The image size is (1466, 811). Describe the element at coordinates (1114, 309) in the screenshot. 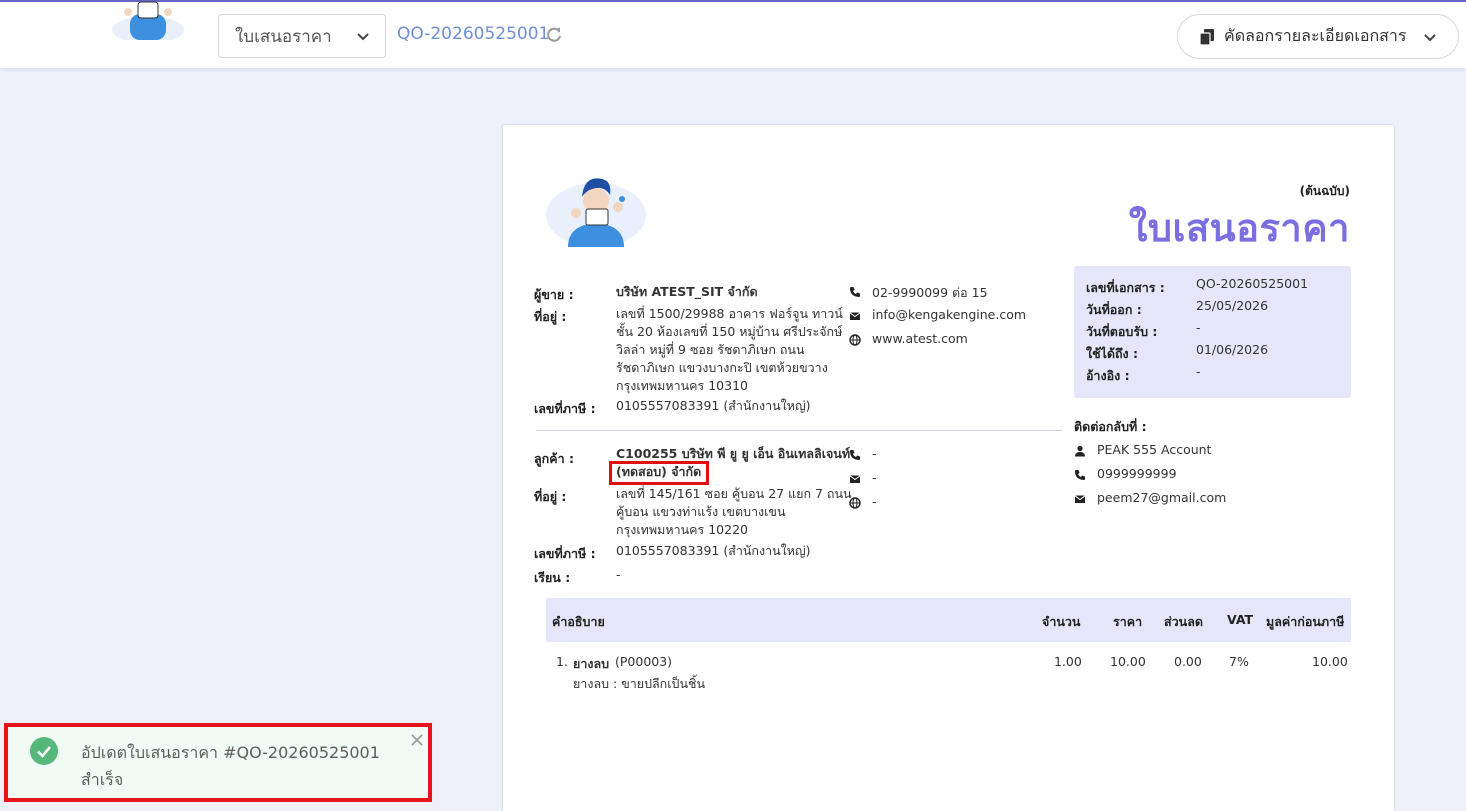

I see `issue-date-label: วันที่ออก :` at that location.